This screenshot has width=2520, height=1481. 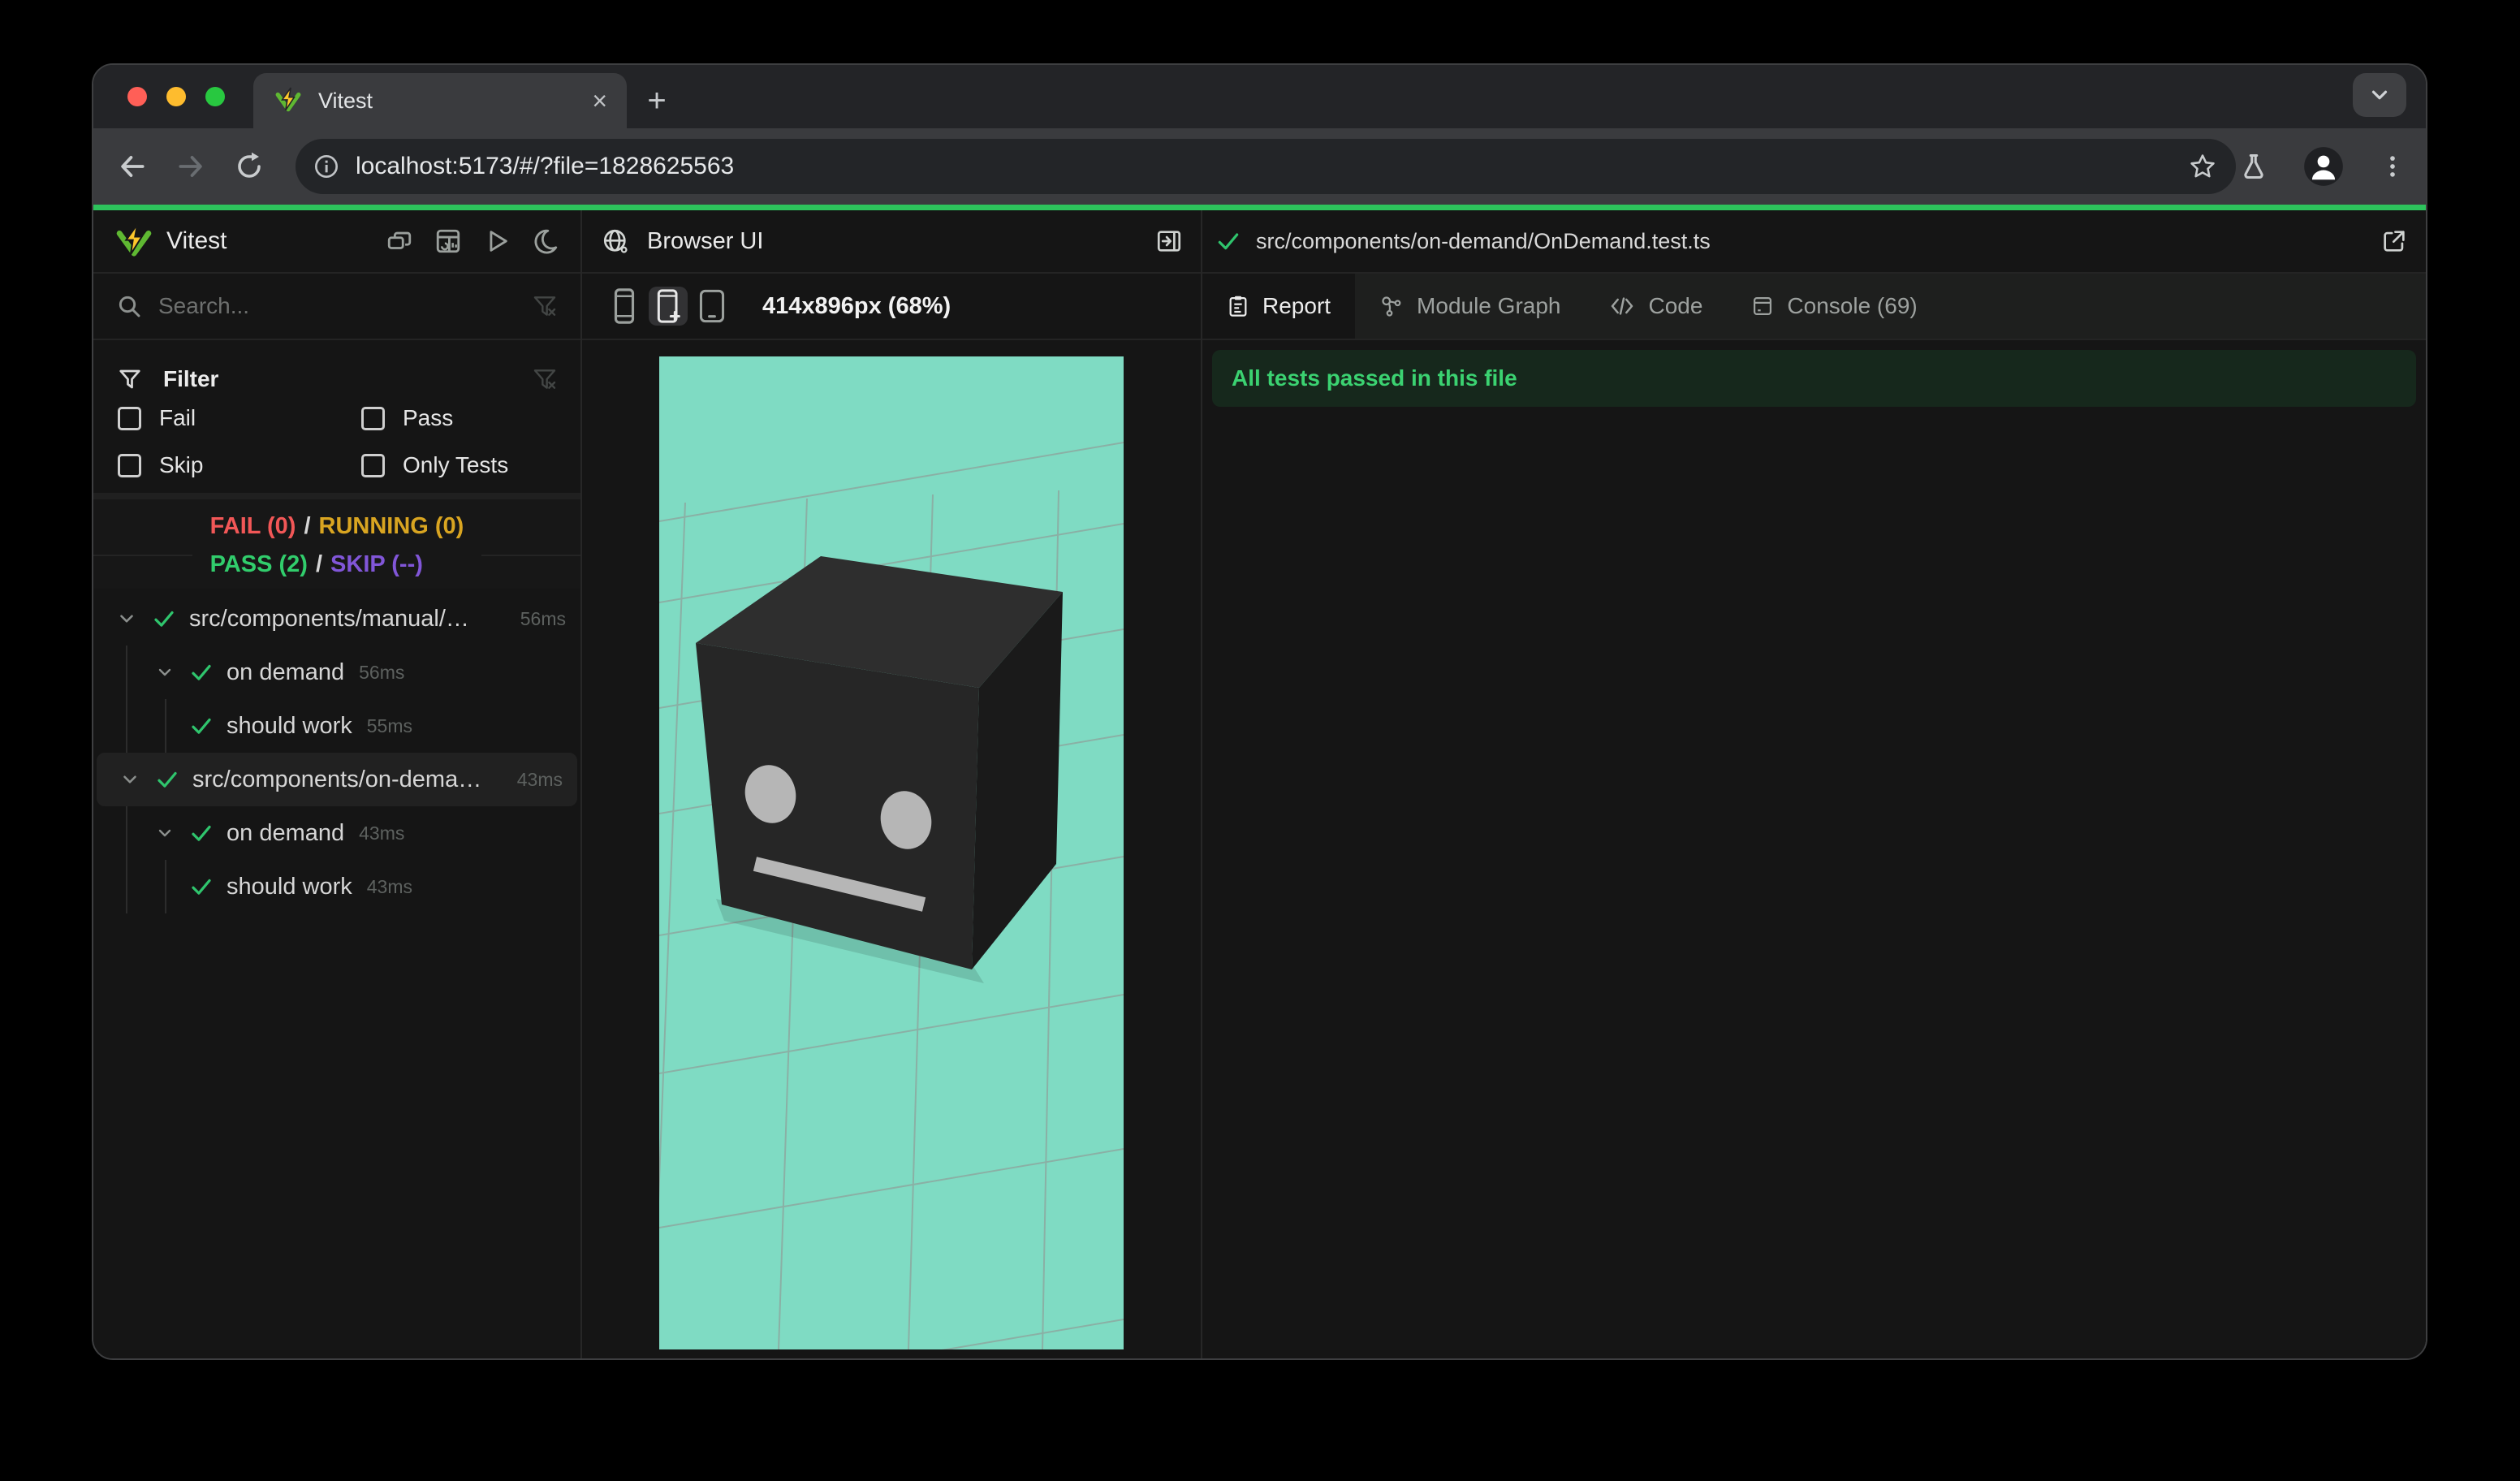 I want to click on collapse-windows-icon, so click(x=400, y=241).